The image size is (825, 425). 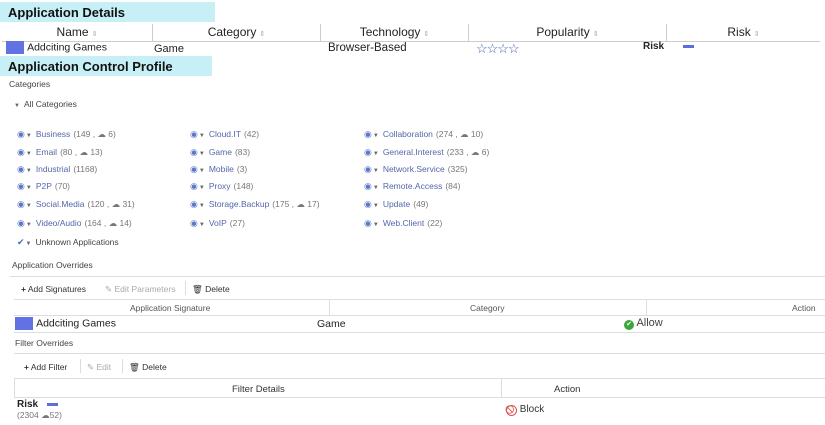 I want to click on col-risk: Risk ⇕, so click(x=743, y=32).